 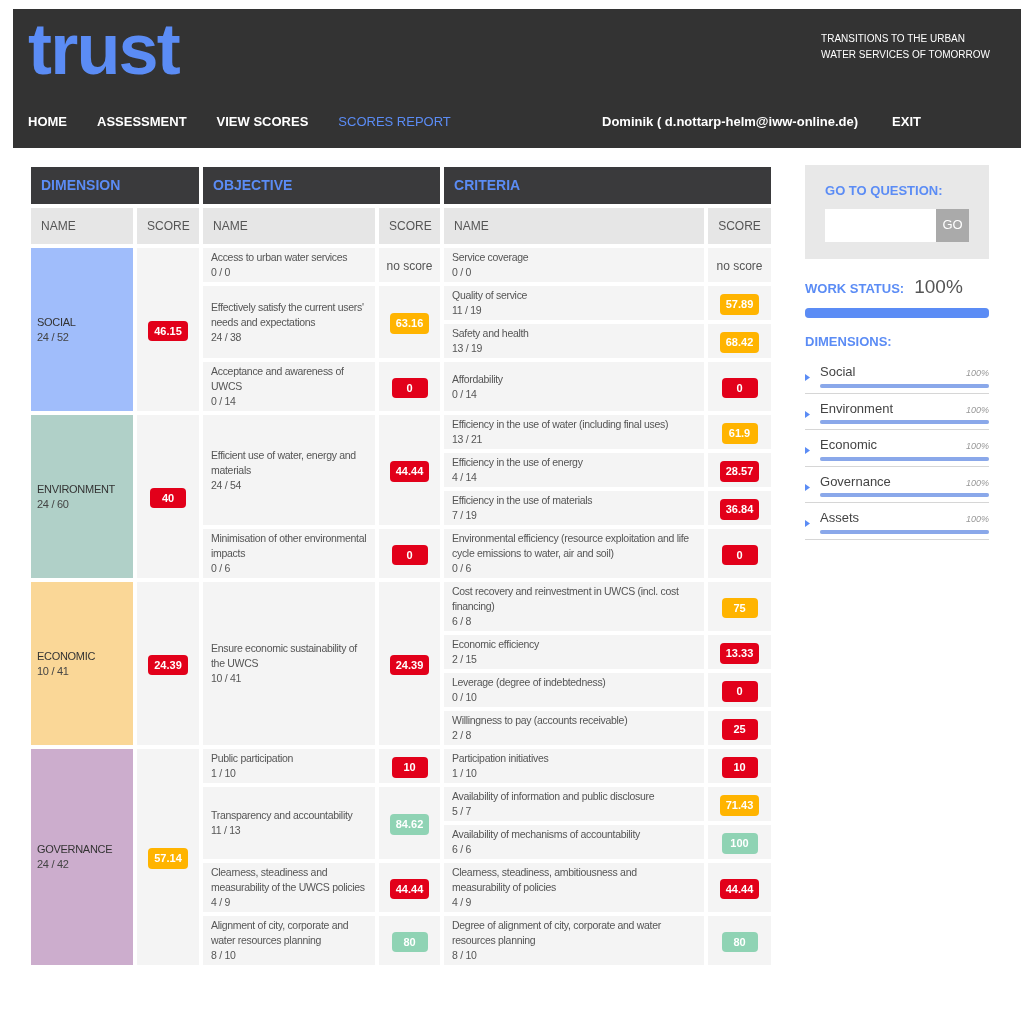 I want to click on group-header: OBJECTIVE, so click(x=321, y=185).